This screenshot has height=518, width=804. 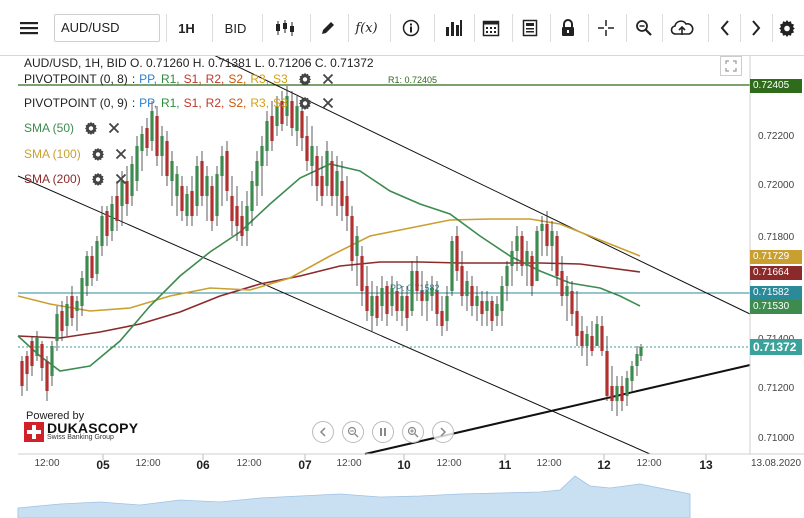 What do you see at coordinates (643, 28) in the screenshot?
I see `zoom-icon` at bounding box center [643, 28].